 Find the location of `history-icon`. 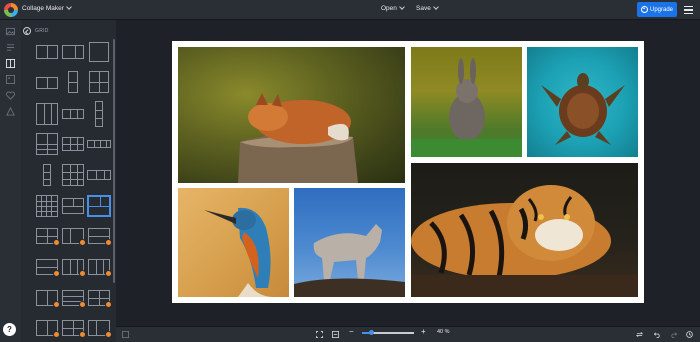

history-icon is located at coordinates (689, 334).